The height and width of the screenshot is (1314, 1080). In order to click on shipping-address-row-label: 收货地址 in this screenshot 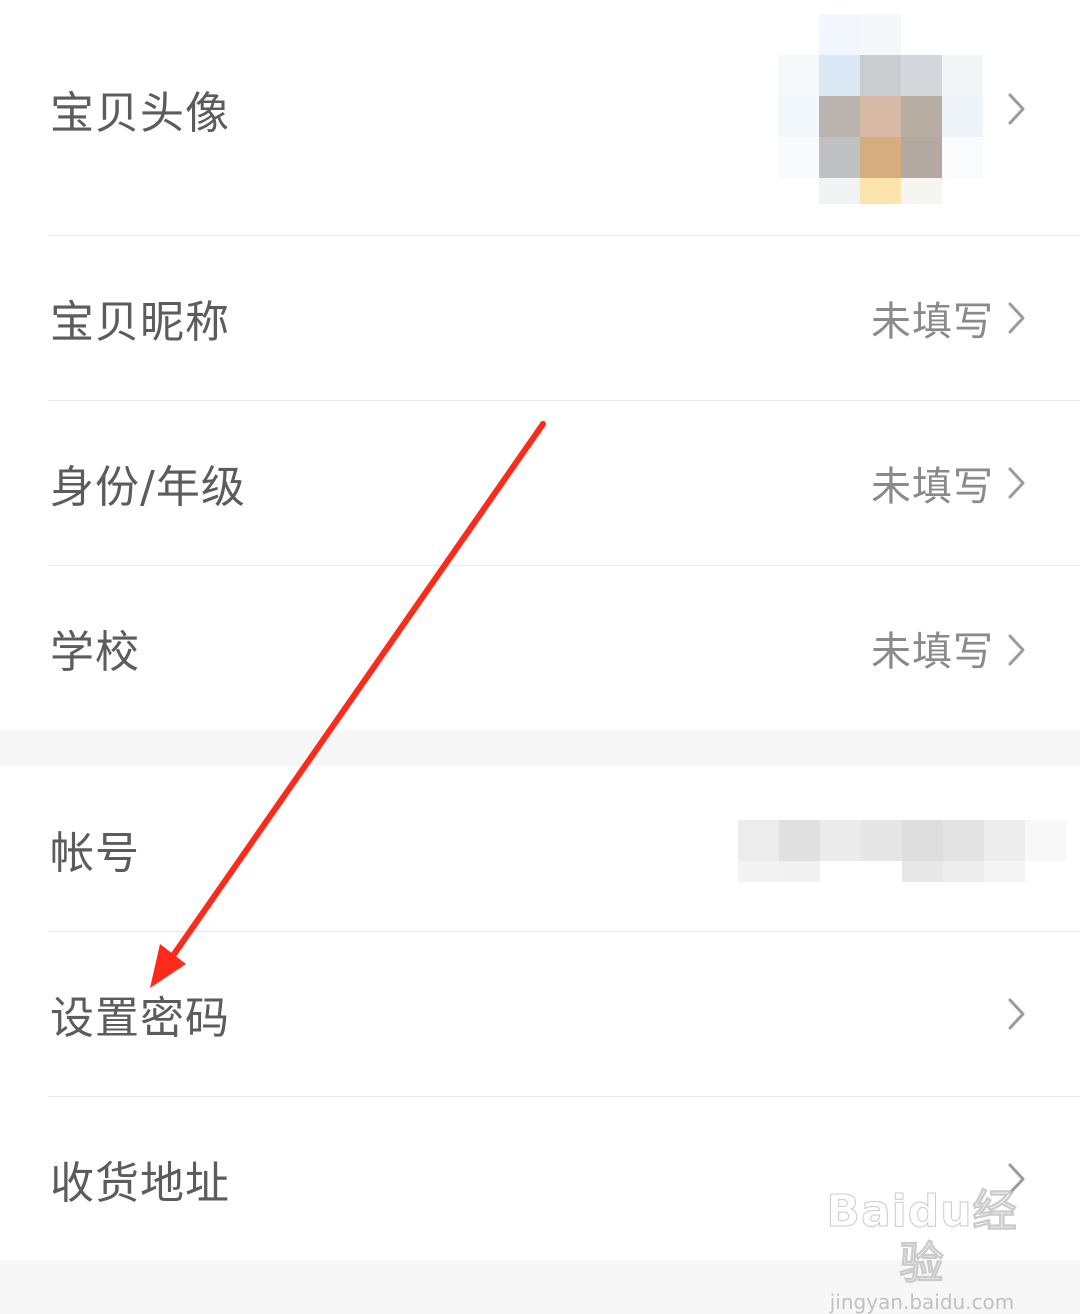, I will do `click(140, 1183)`.